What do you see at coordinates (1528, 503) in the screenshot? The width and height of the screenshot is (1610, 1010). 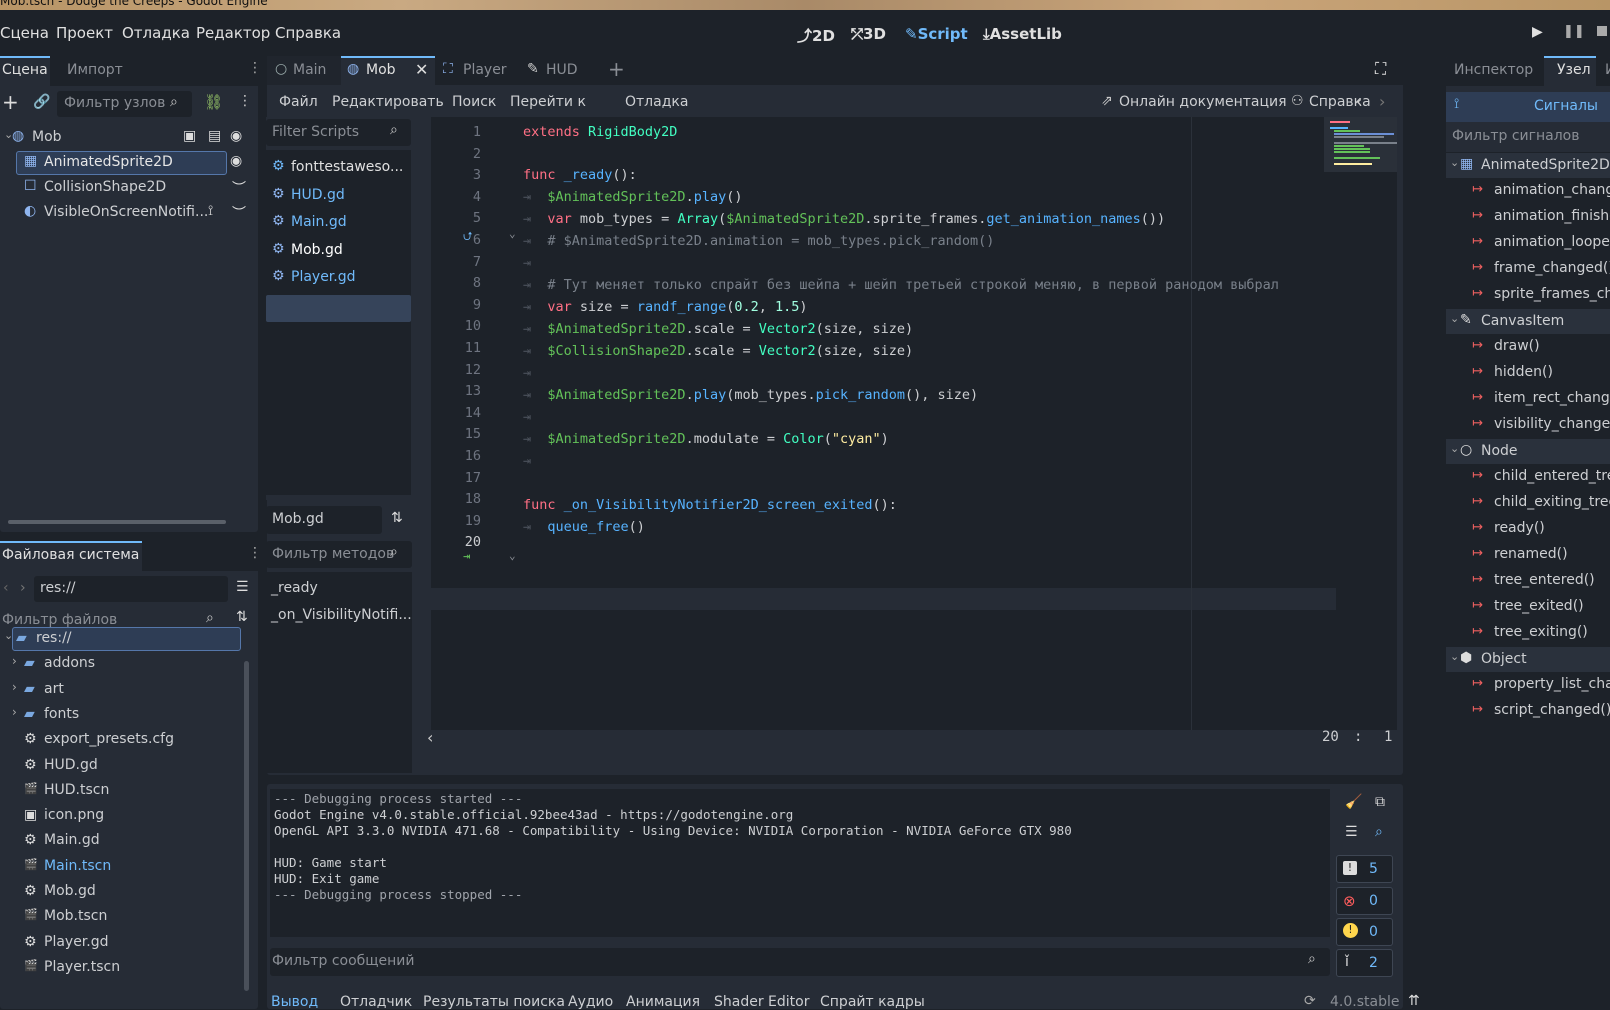 I see `signal-item: ↦ child_exiting_tree` at bounding box center [1528, 503].